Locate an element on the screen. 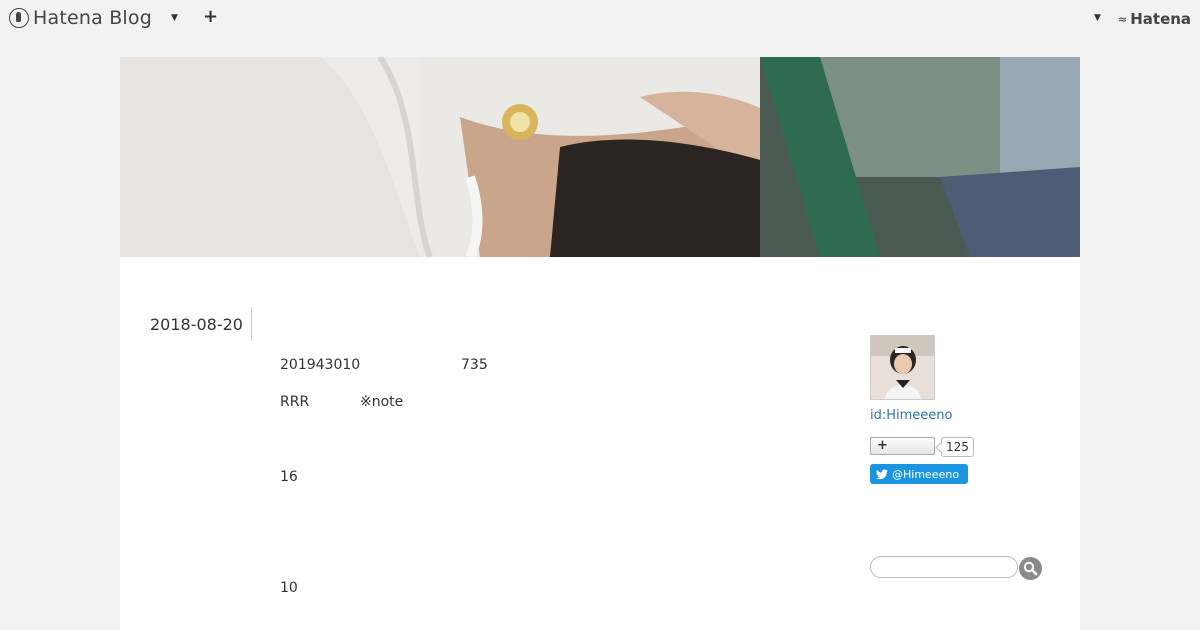  hatena-blog-logo-icon is located at coordinates (19, 18).